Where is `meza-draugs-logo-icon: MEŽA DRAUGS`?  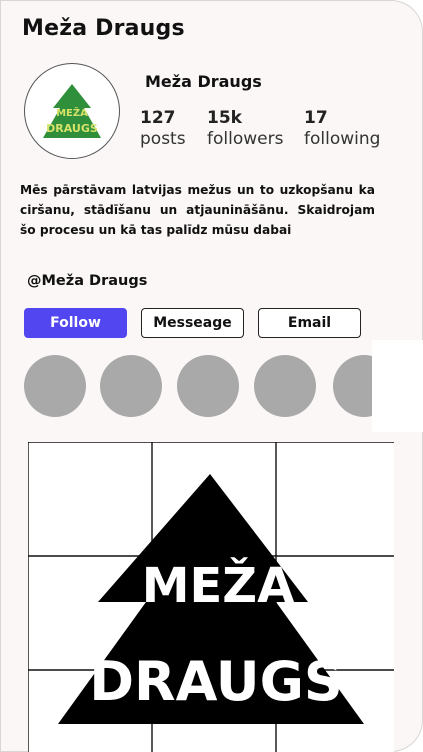
meza-draugs-logo-icon: MEŽA DRAUGS is located at coordinates (72, 111).